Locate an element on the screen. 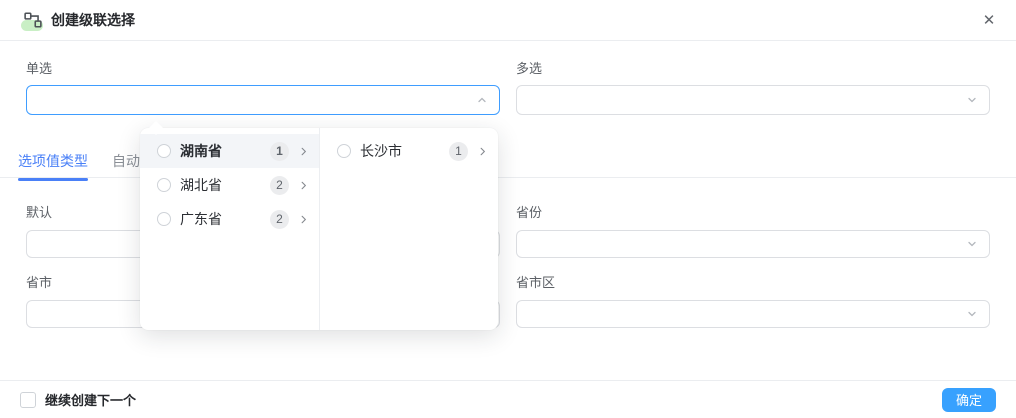 This screenshot has height=418, width=1016. tab-bar: 选项值类型 自动 is located at coordinates (79, 166).